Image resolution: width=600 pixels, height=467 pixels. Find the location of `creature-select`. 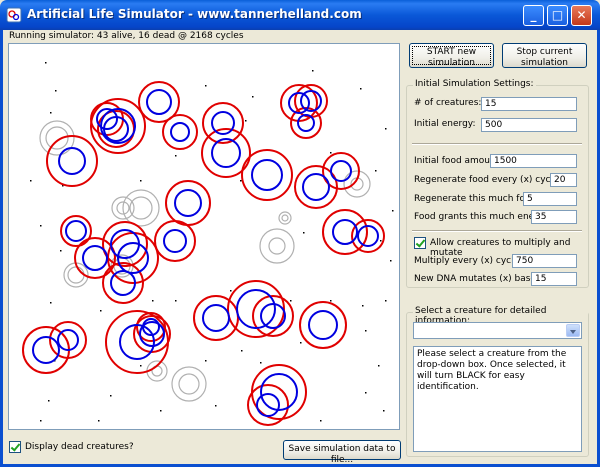

creature-select is located at coordinates (497, 330).